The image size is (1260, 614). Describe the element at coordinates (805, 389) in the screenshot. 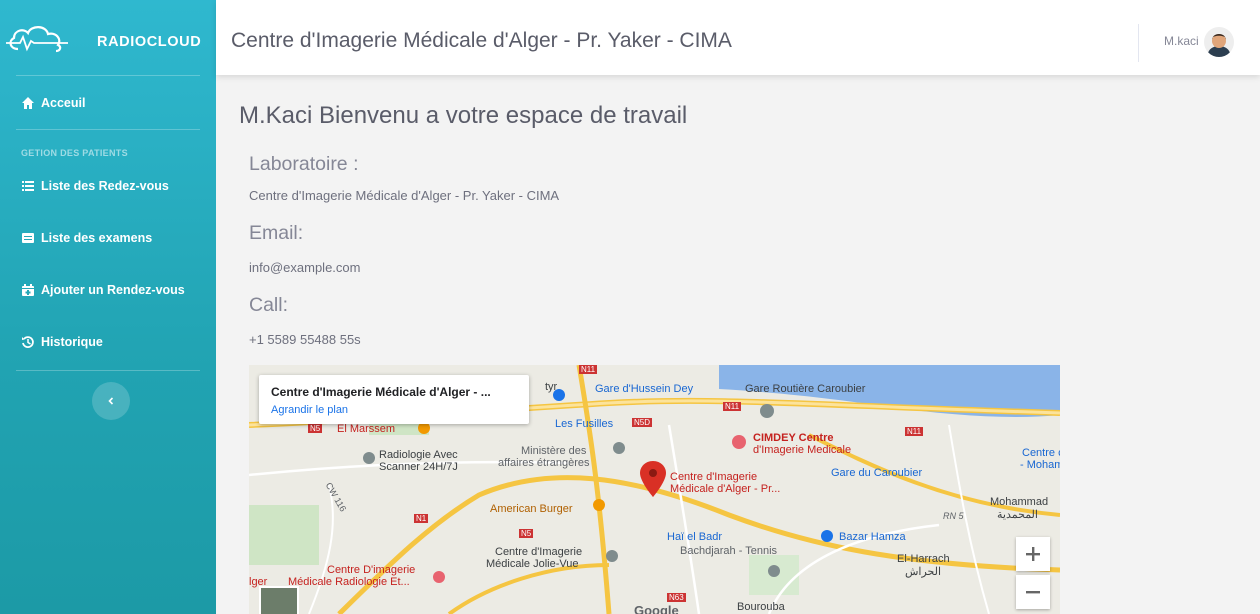

I see `map-label: Gare Routière Caroubier` at that location.